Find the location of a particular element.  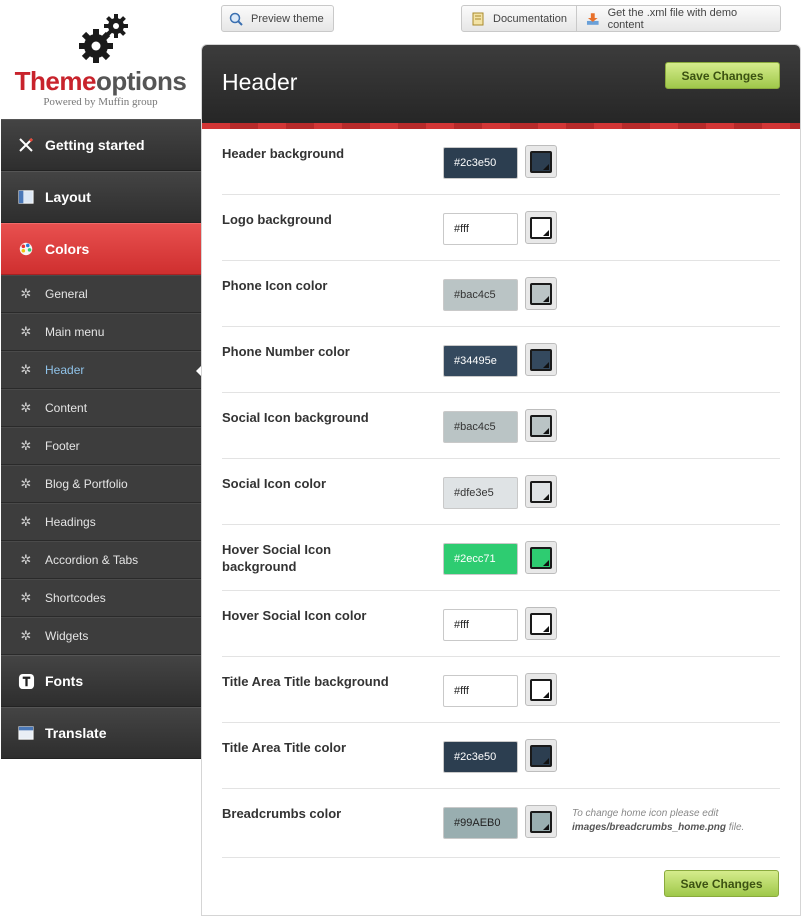

save-changes-button-top: Save Changes is located at coordinates (722, 75).